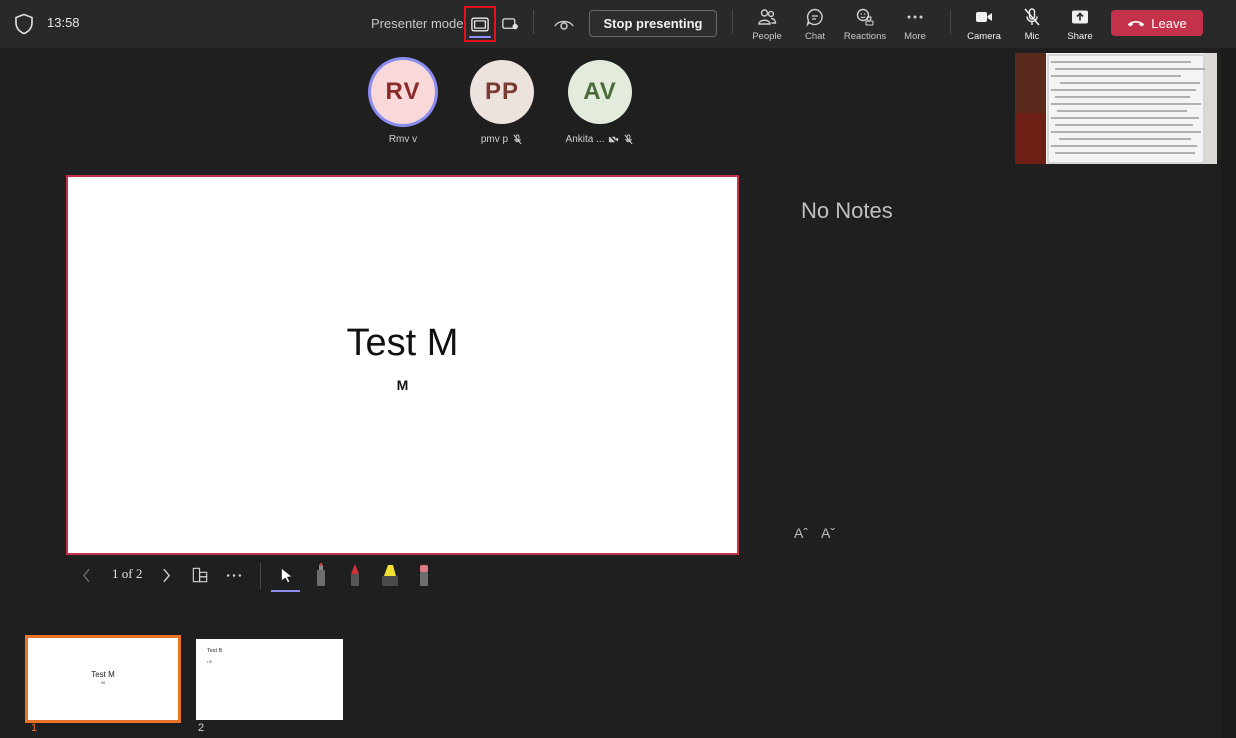 The image size is (1236, 738). What do you see at coordinates (1080, 36) in the screenshot?
I see `share-label: Share` at bounding box center [1080, 36].